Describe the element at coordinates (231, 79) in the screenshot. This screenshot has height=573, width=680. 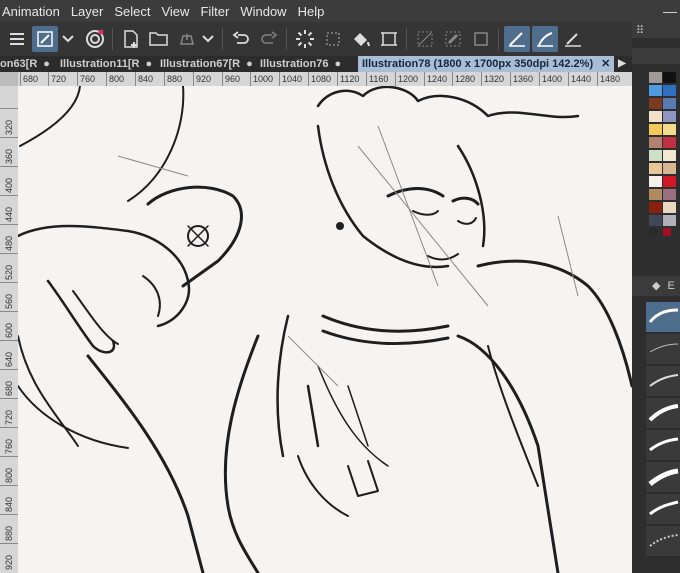
I see `ruler-tick-label: 960` at that location.